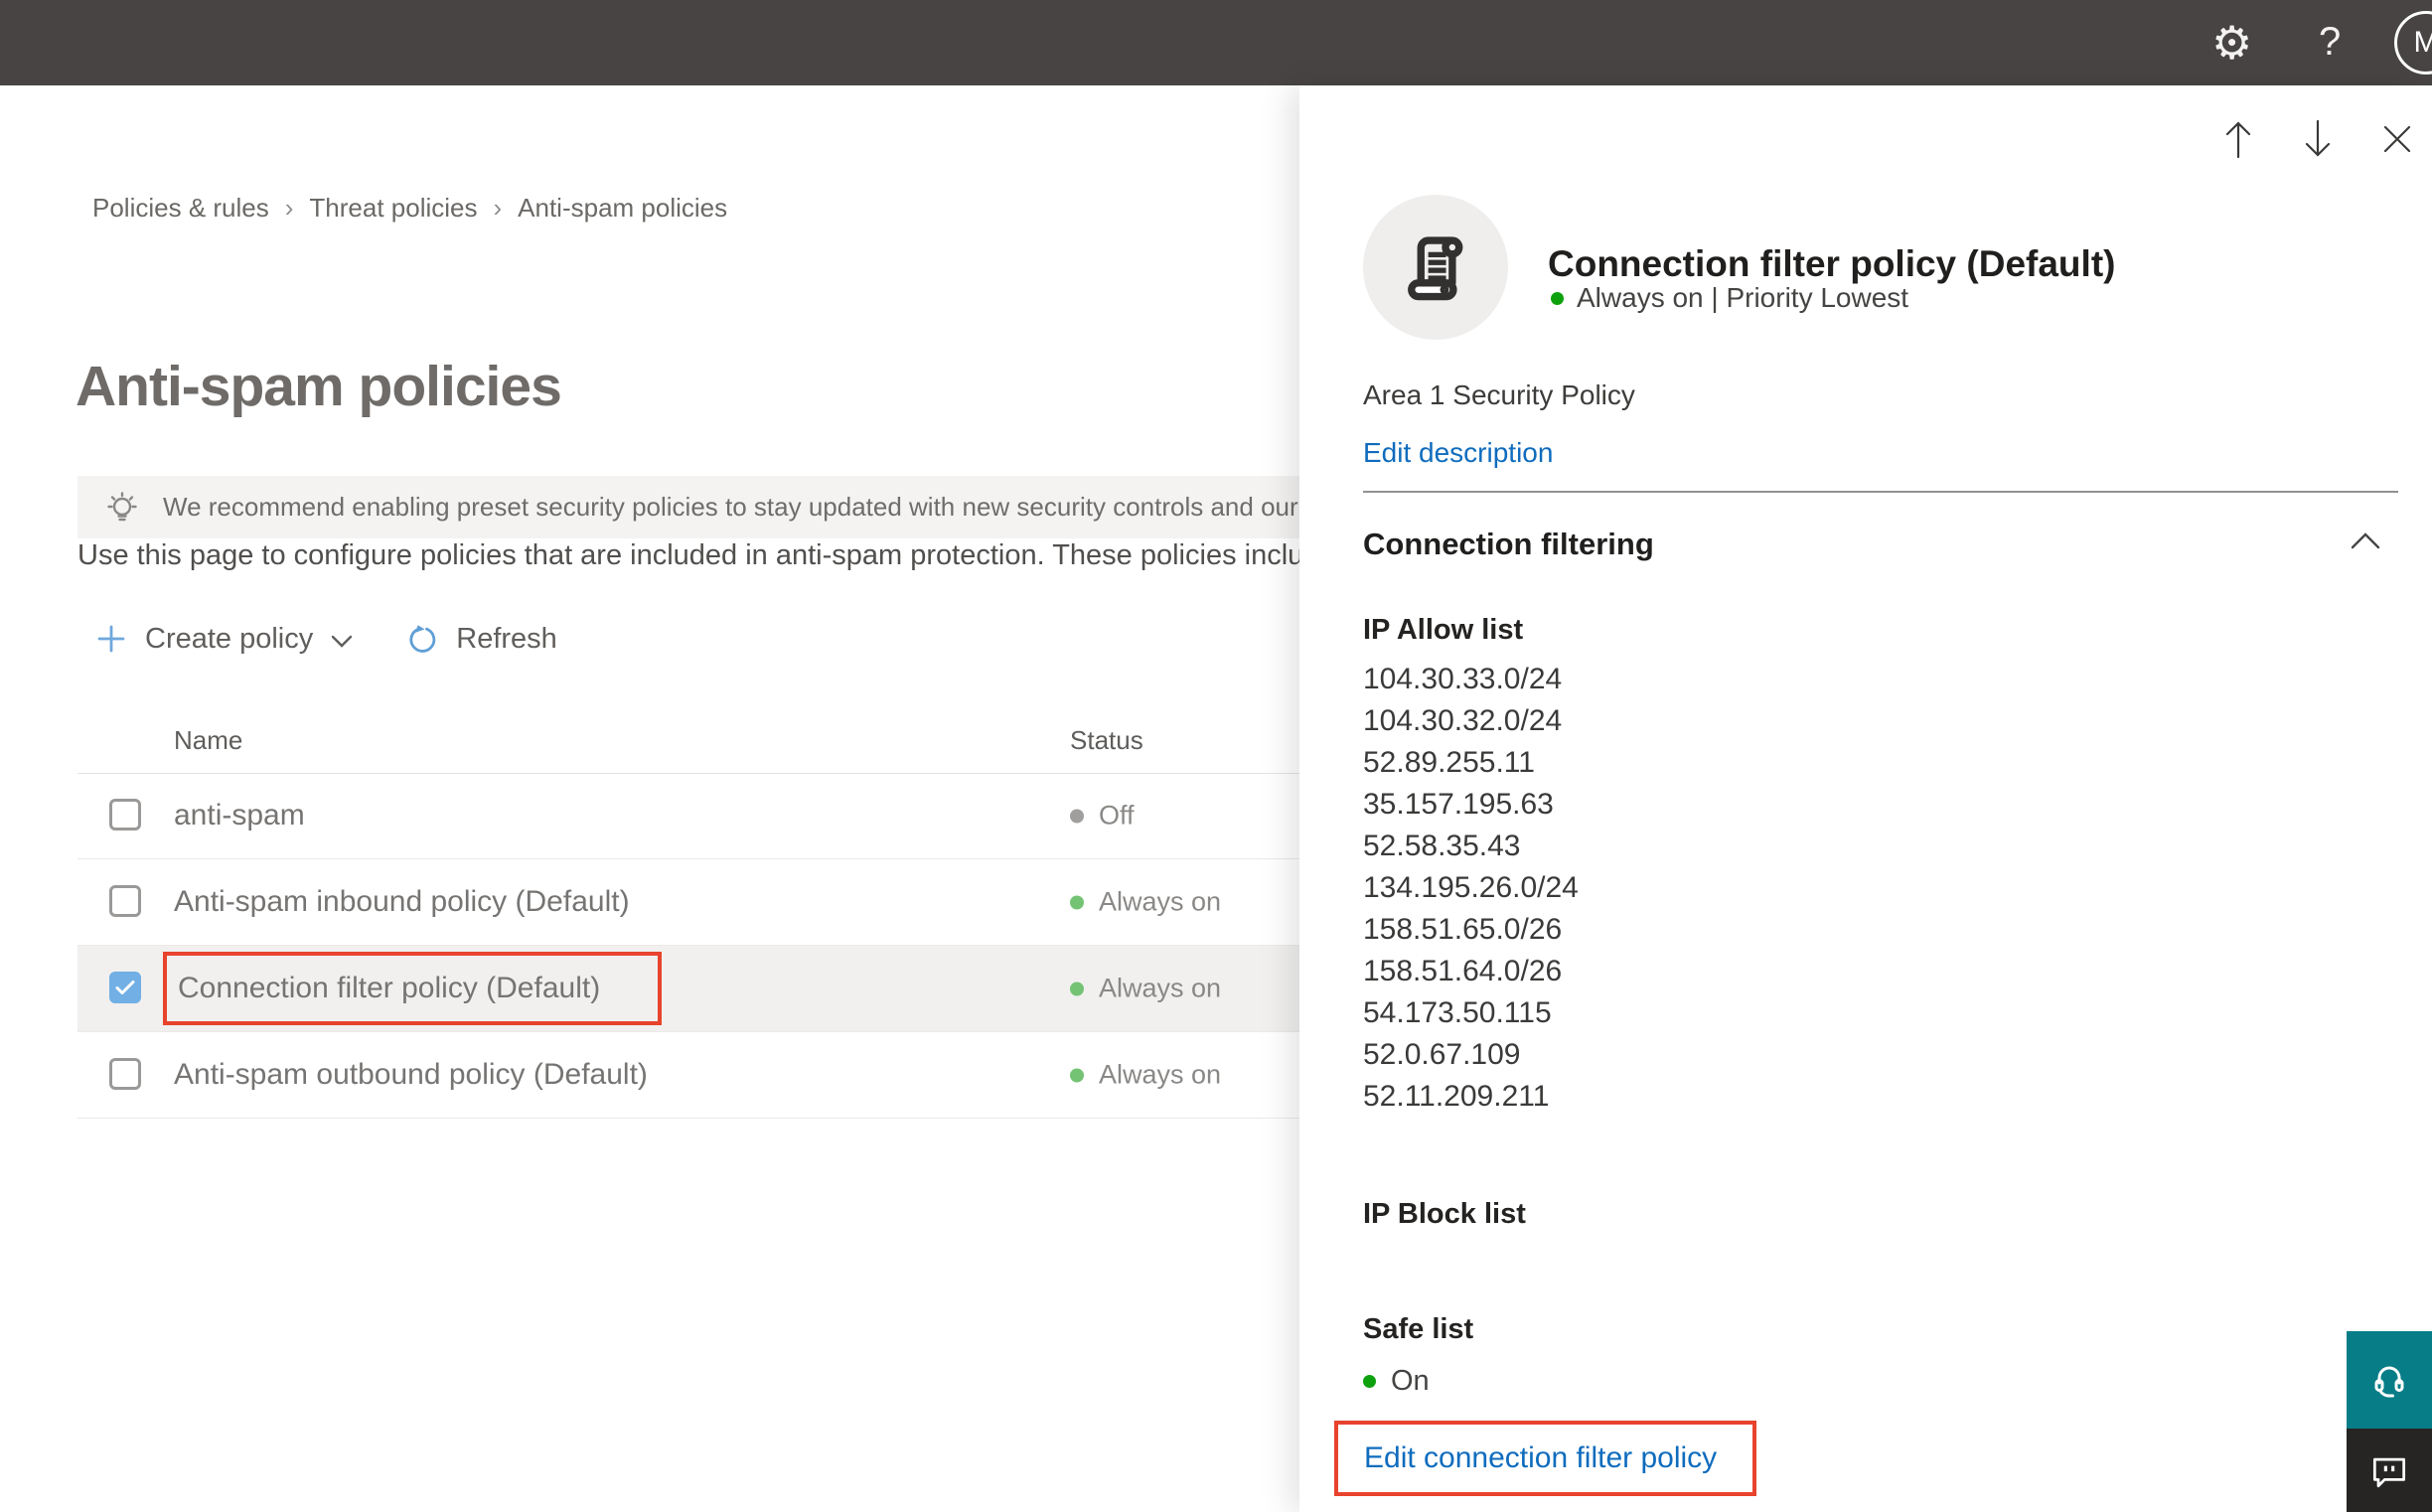  I want to click on row-checkbox-checked, so click(125, 987).